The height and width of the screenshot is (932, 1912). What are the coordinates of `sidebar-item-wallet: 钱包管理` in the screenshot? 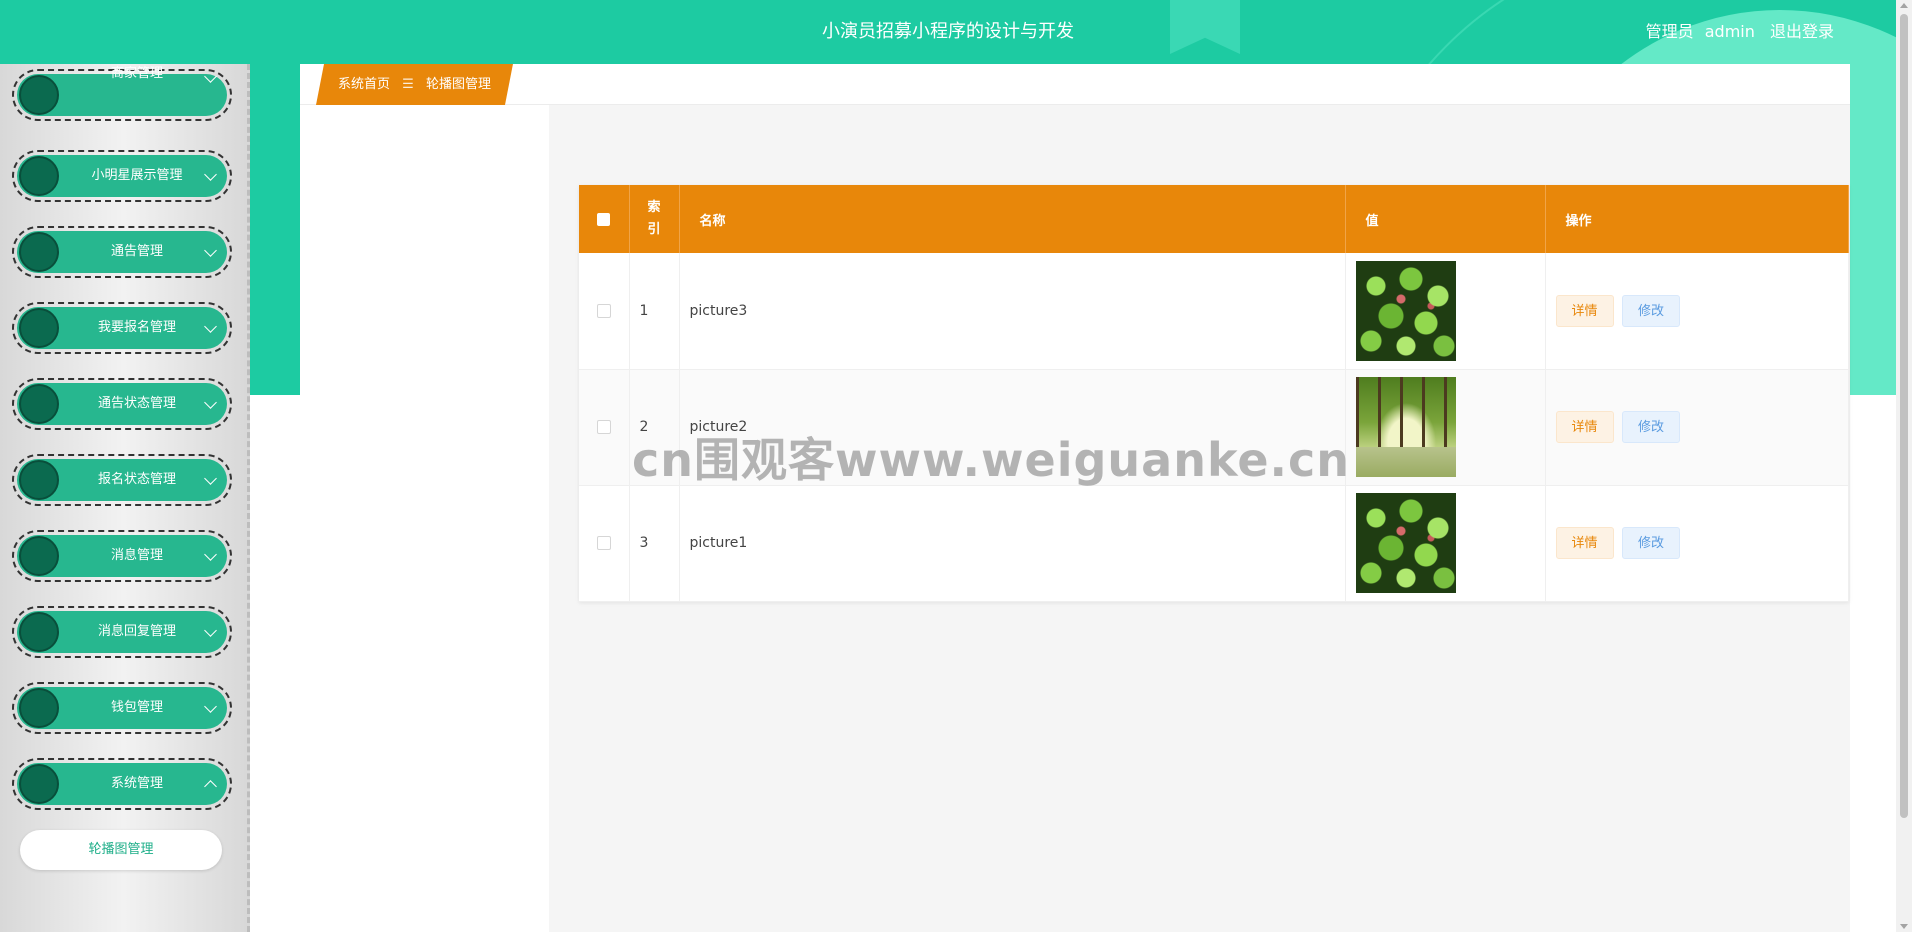 It's located at (122, 708).